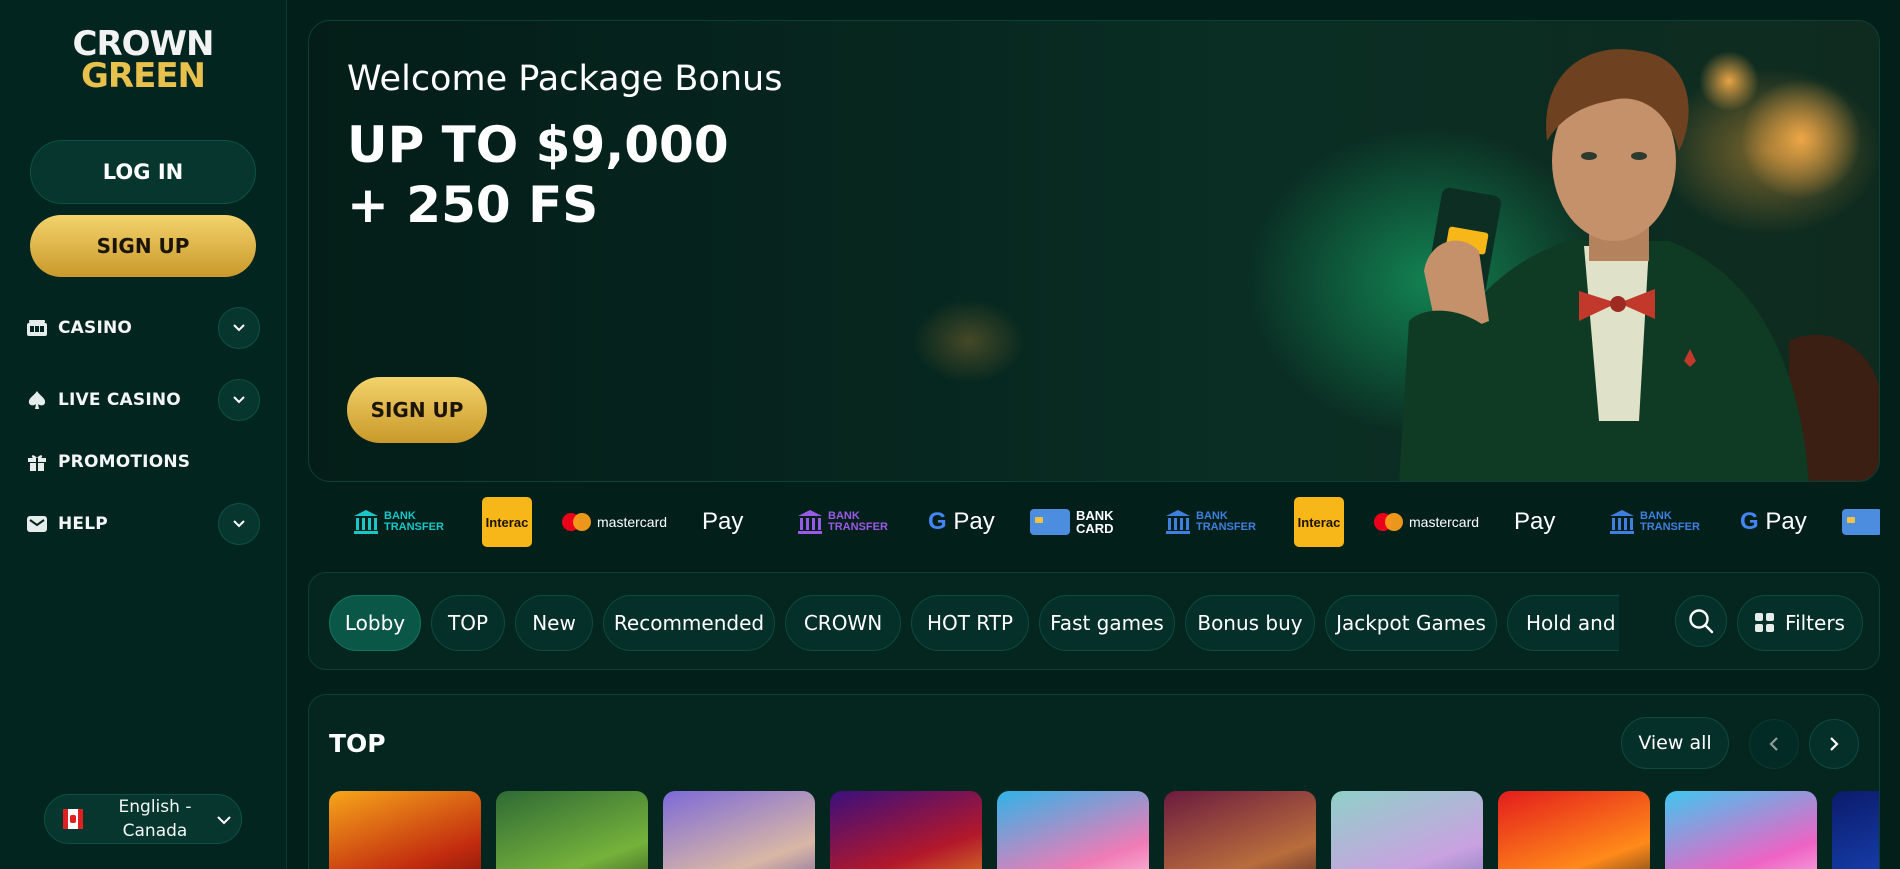 The height and width of the screenshot is (869, 1900). What do you see at coordinates (1765, 622) in the screenshot?
I see `grid-icon` at bounding box center [1765, 622].